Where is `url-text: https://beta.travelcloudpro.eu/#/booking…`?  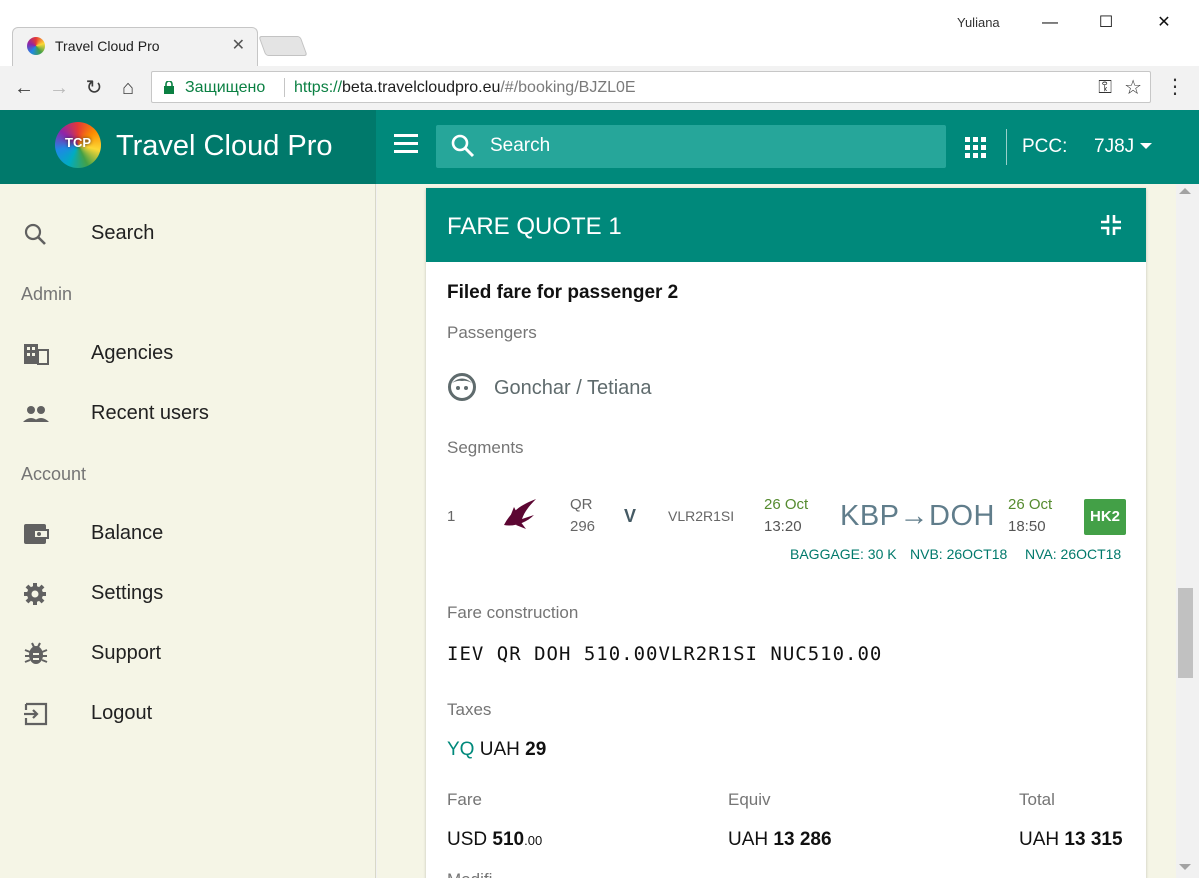
url-text: https://beta.travelcloudpro.eu/#/booking… is located at coordinates (465, 88).